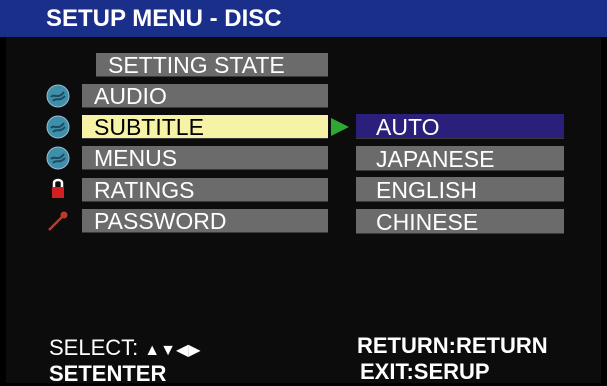  I want to click on select-hint: SELECT: ▲▼◀▶, so click(125, 349).